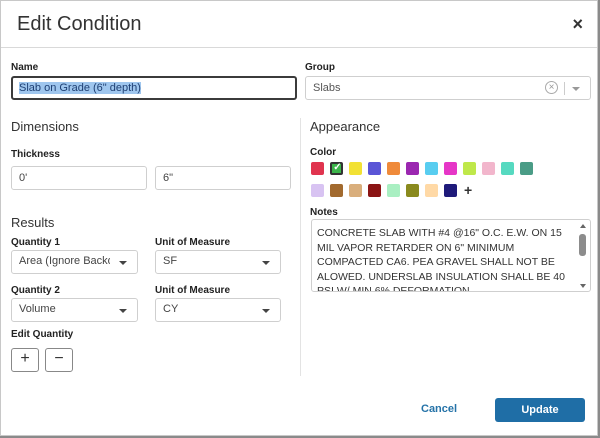  Describe the element at coordinates (35, 242) in the screenshot. I see `quantity1-label: Quantity 1` at that location.